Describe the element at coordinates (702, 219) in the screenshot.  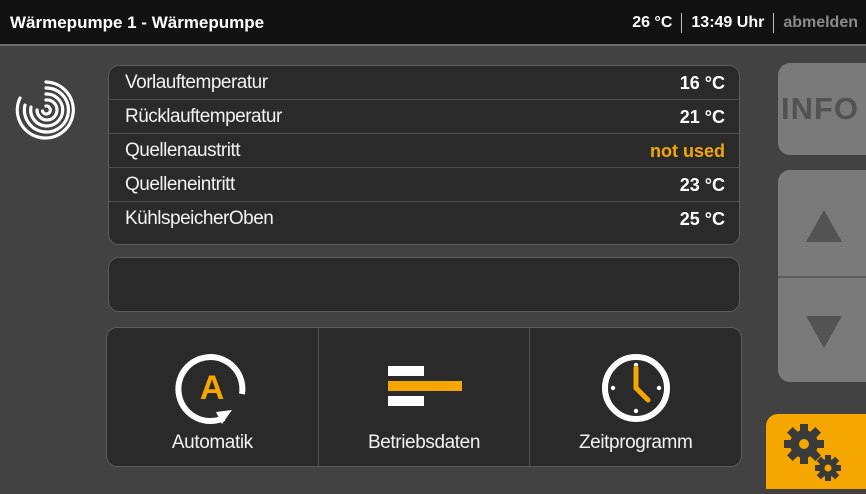
I see `sensor-value: 25 °C` at that location.